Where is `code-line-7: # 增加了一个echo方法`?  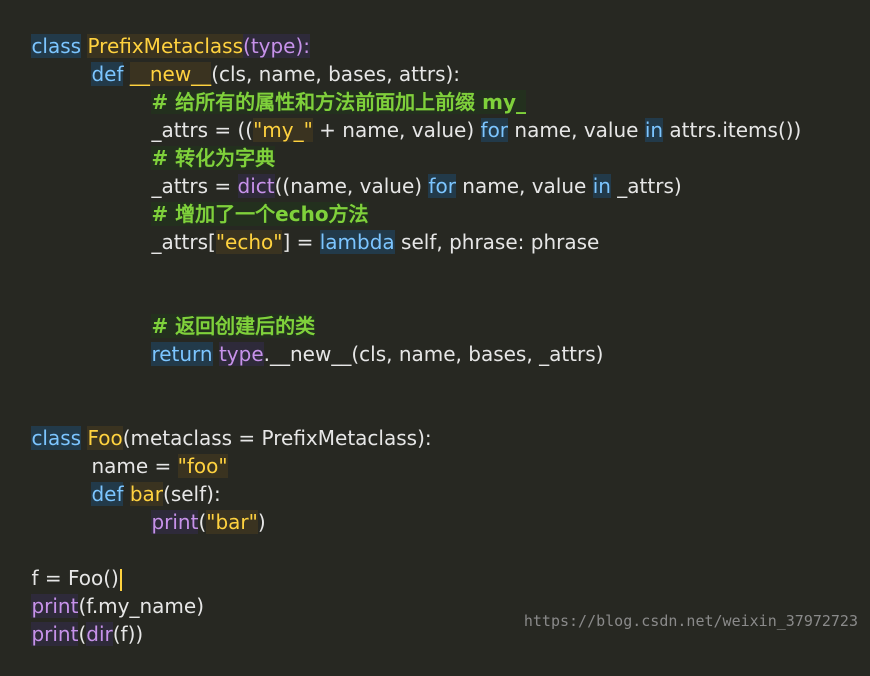 code-line-7: # 增加了一个echo方法 is located at coordinates (247, 199).